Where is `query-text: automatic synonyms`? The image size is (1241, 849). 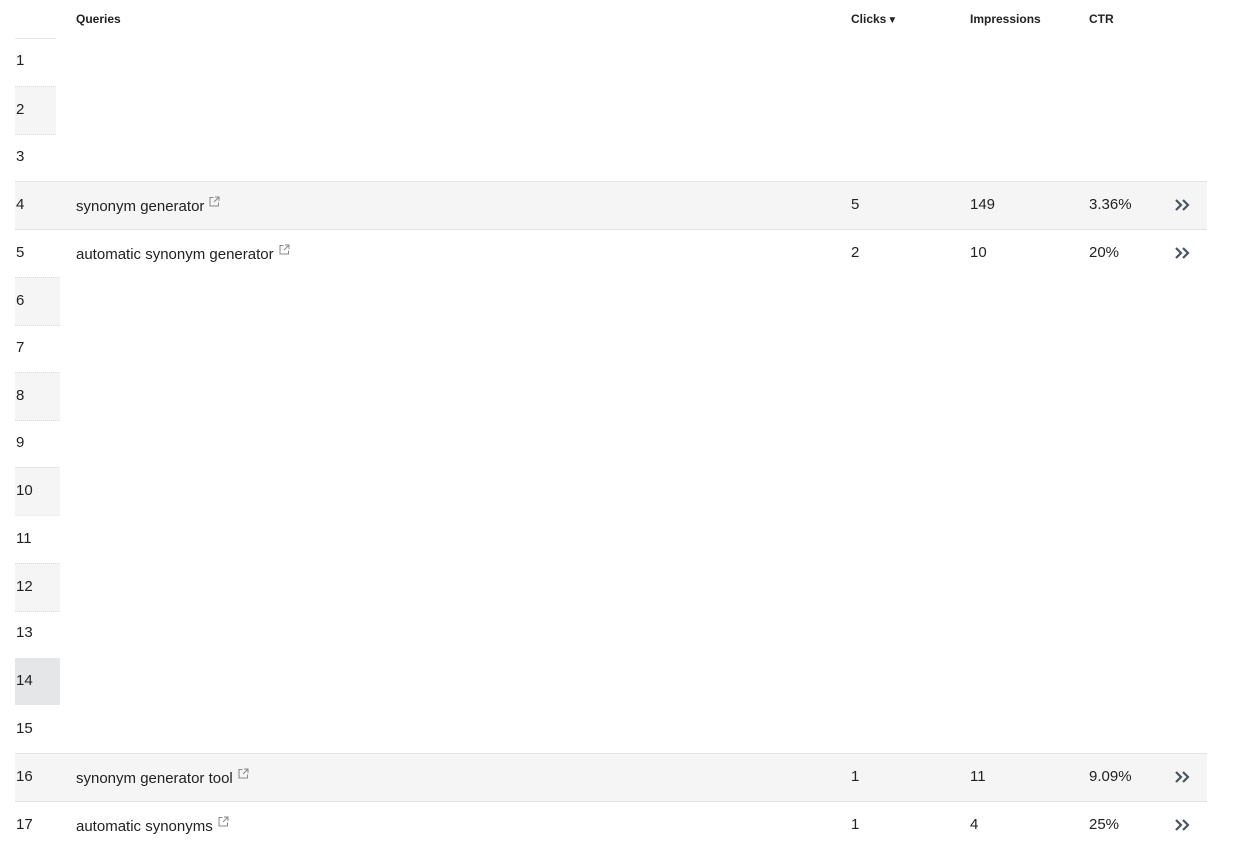 query-text: automatic synonyms is located at coordinates (144, 826).